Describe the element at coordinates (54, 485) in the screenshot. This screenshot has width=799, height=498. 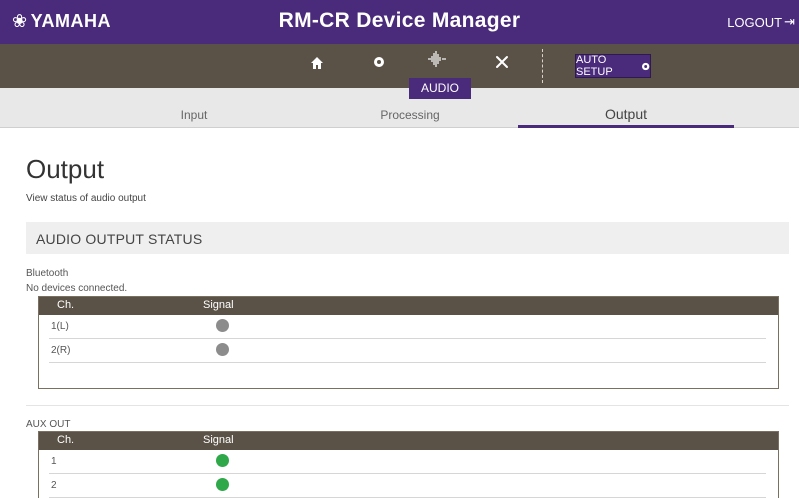
I see `channel-label: 2` at that location.